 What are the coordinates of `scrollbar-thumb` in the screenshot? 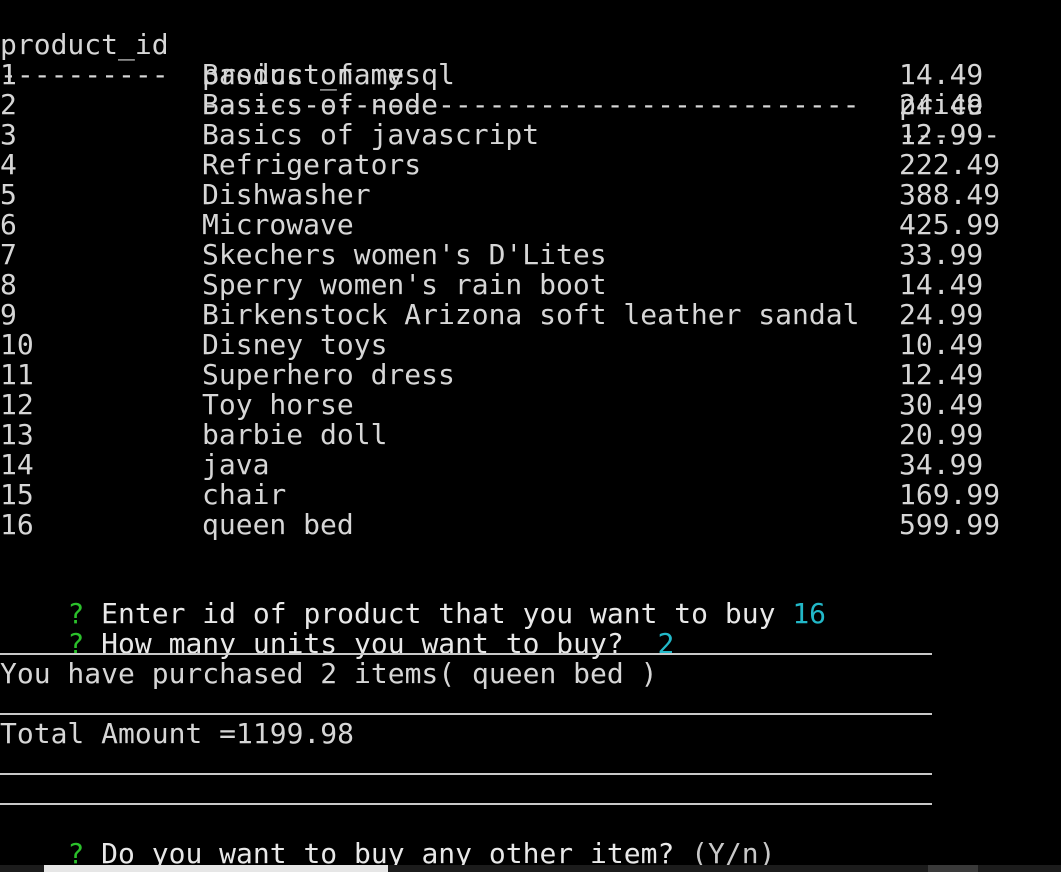 It's located at (216, 868).